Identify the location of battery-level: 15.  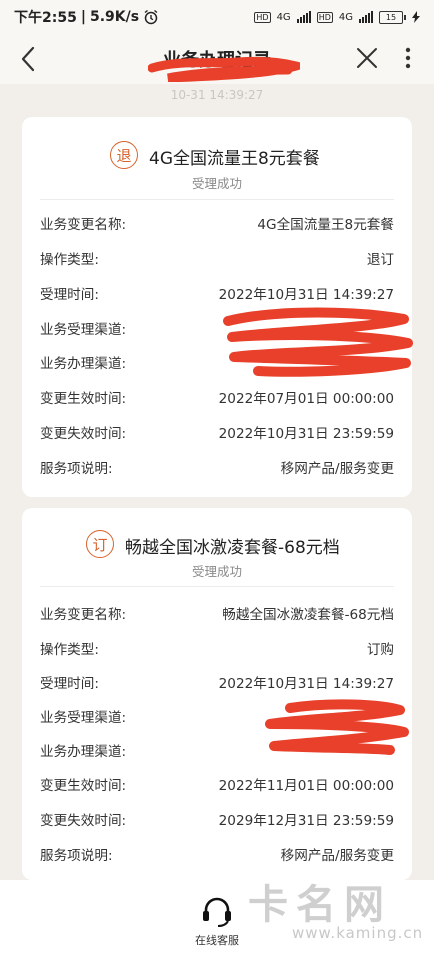
(391, 17).